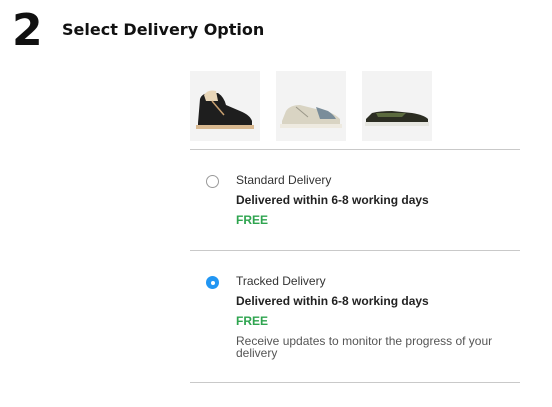 This screenshot has height=407, width=552. I want to click on option-name: Tracked Delivery, so click(281, 281).